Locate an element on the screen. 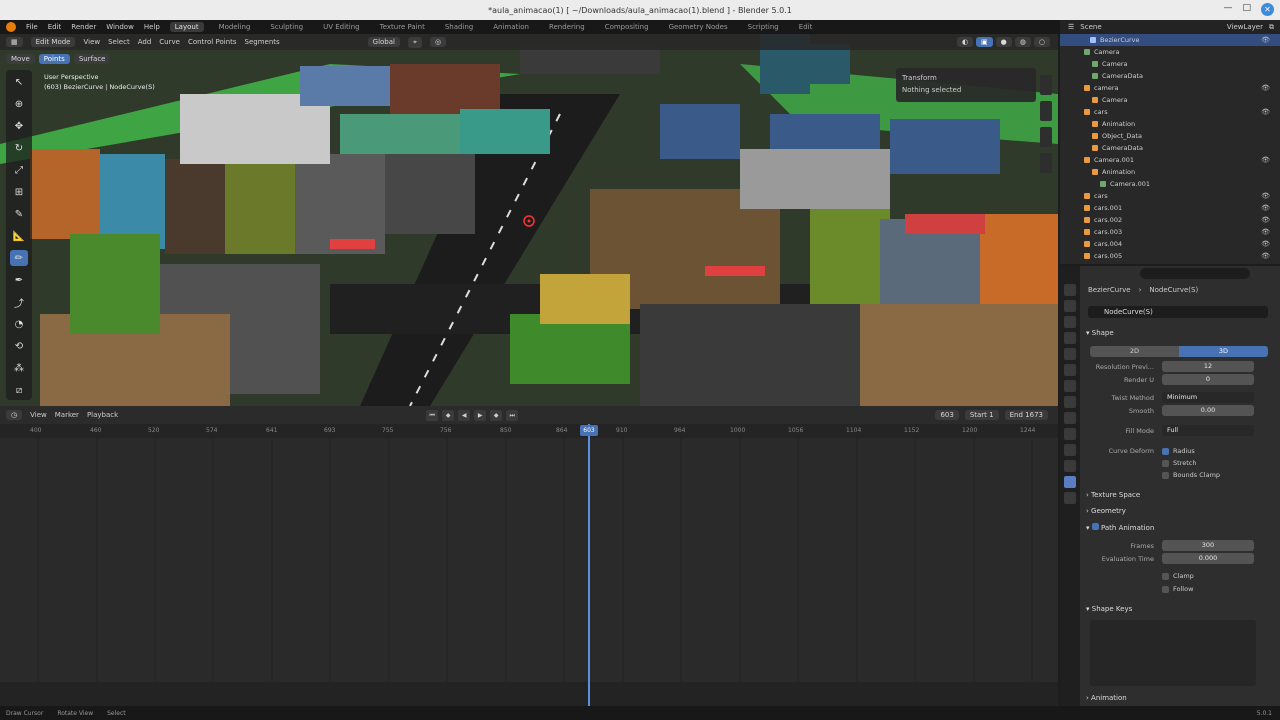 The image size is (1280, 720). snap-icon: ⌖ is located at coordinates (415, 42).